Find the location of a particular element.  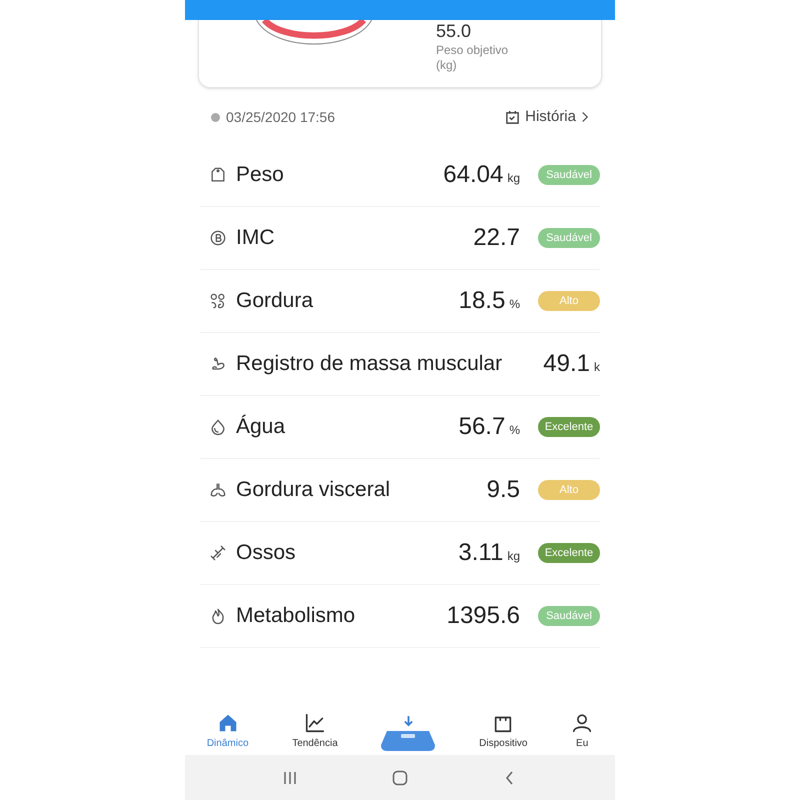

metric-name: Registro de massa muscular is located at coordinates (369, 364).